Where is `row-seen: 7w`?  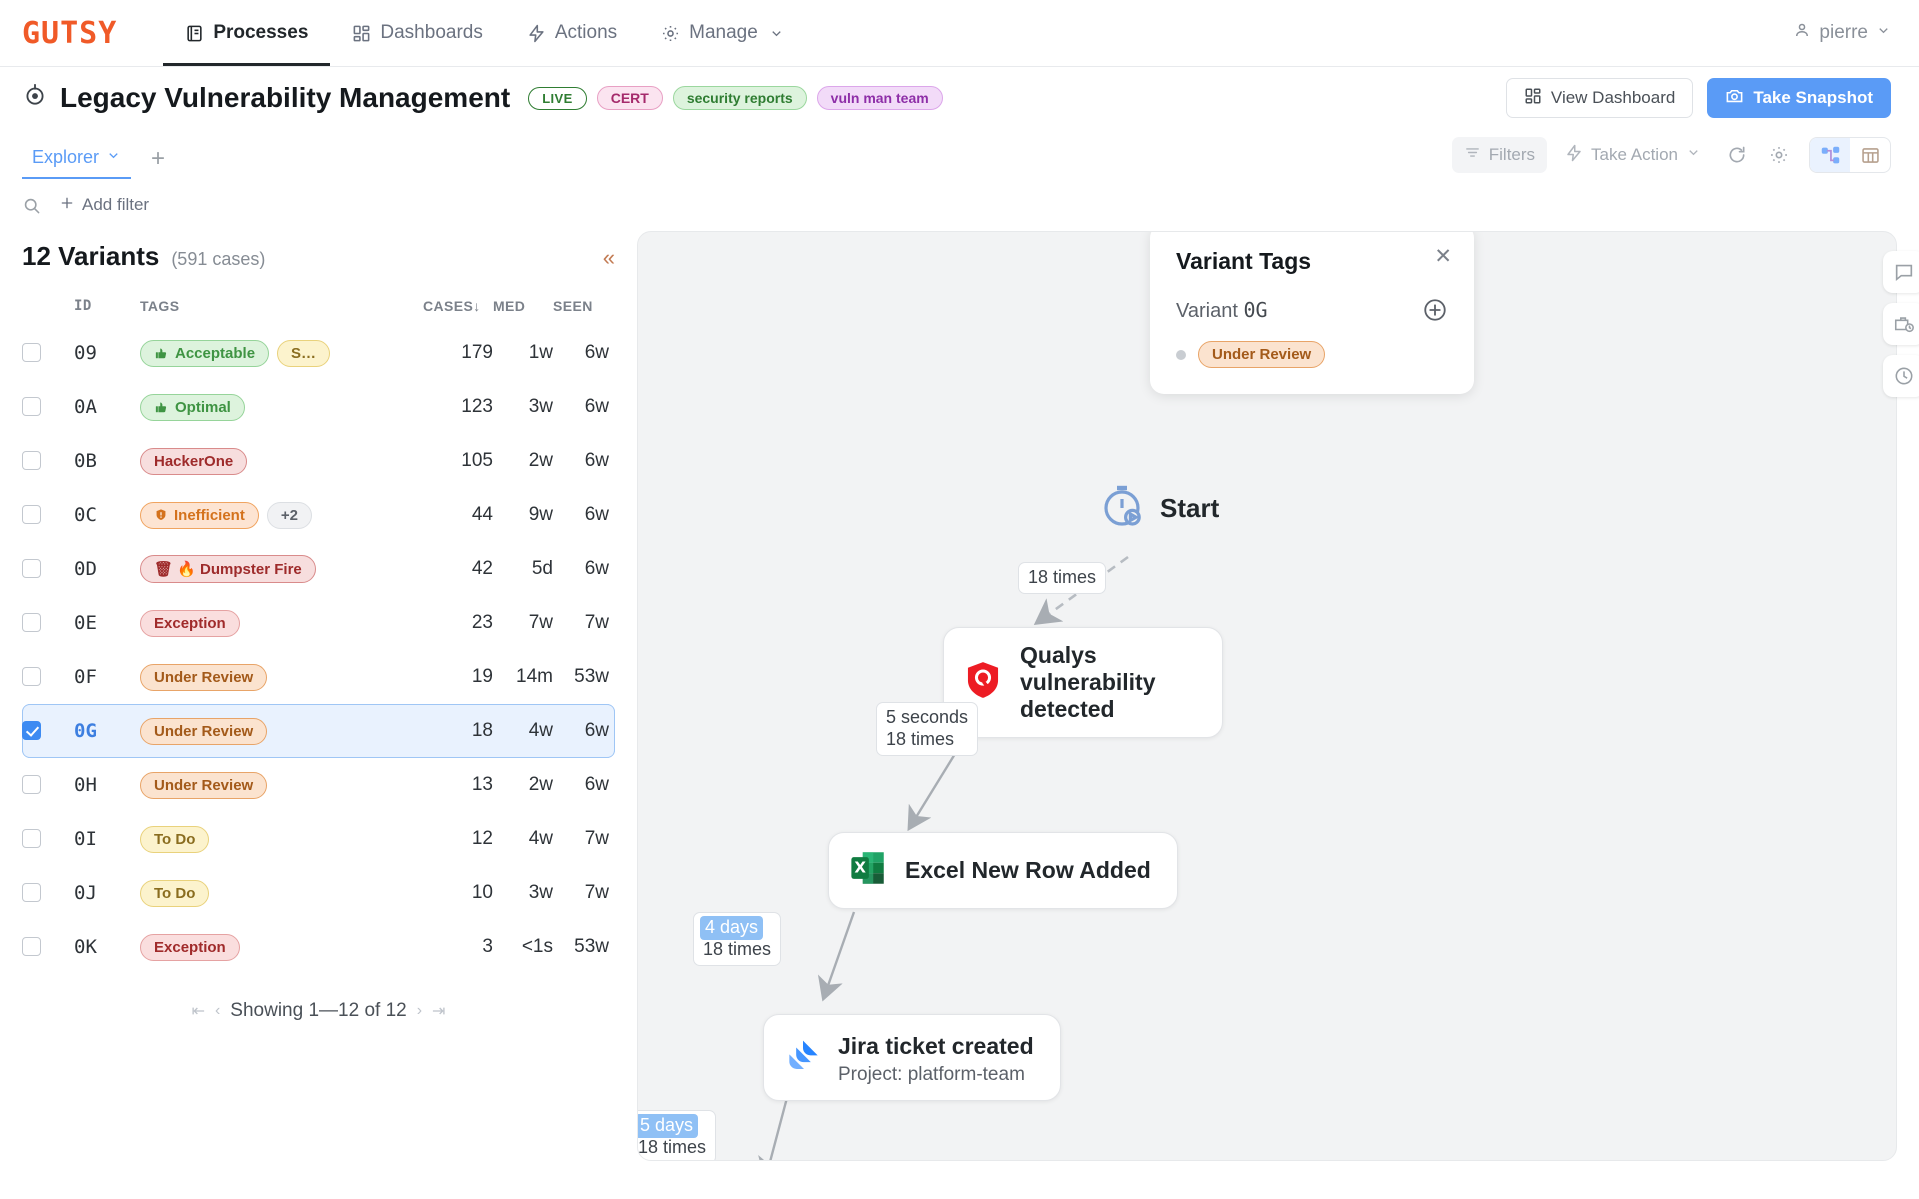 row-seen: 7w is located at coordinates (596, 622).